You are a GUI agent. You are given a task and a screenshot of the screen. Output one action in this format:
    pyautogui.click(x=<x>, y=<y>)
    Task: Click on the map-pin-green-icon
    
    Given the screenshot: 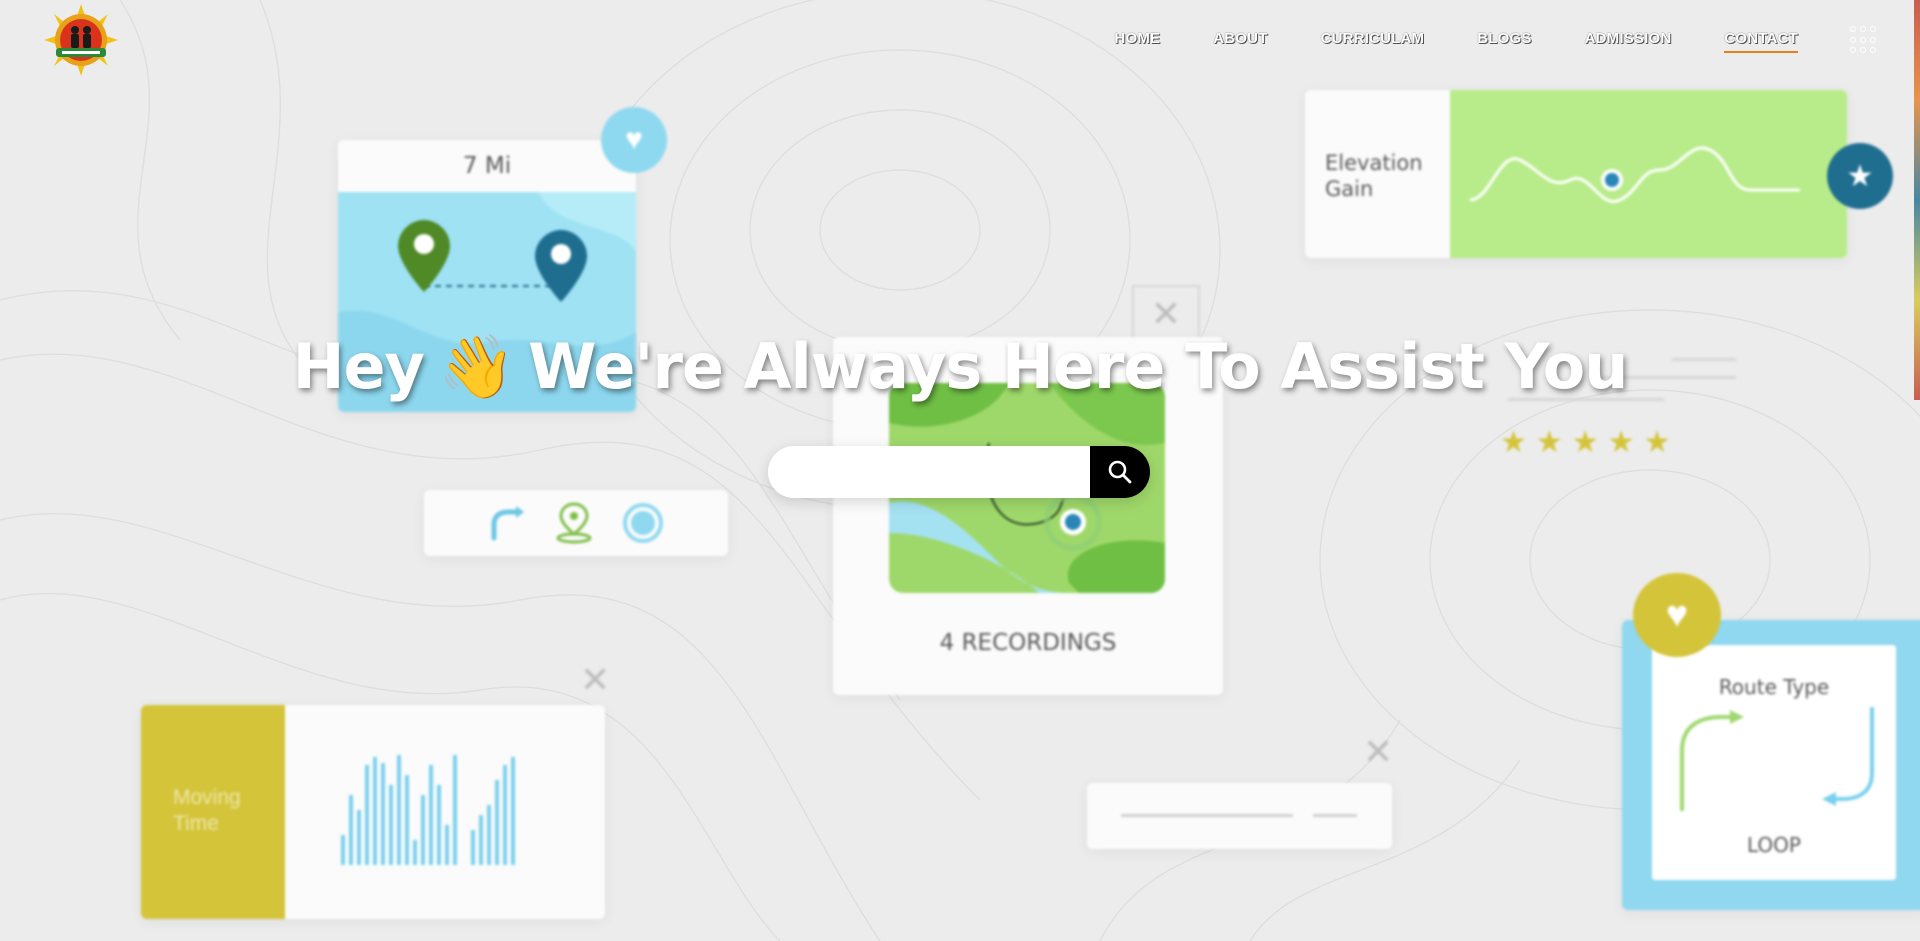 What is the action you would take?
    pyautogui.click(x=424, y=256)
    